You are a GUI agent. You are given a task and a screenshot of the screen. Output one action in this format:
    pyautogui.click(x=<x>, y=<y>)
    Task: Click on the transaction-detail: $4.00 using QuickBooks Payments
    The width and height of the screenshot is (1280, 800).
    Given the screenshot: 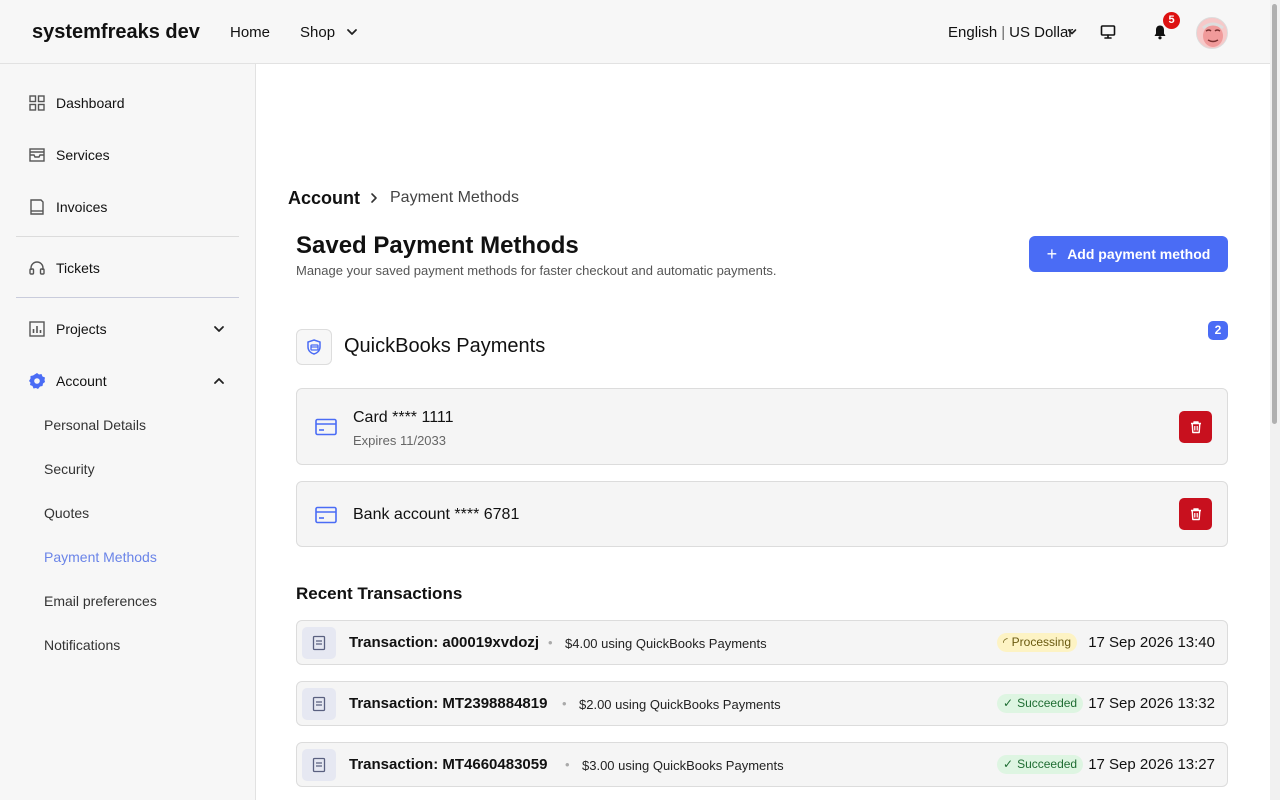 What is the action you would take?
    pyautogui.click(x=666, y=643)
    